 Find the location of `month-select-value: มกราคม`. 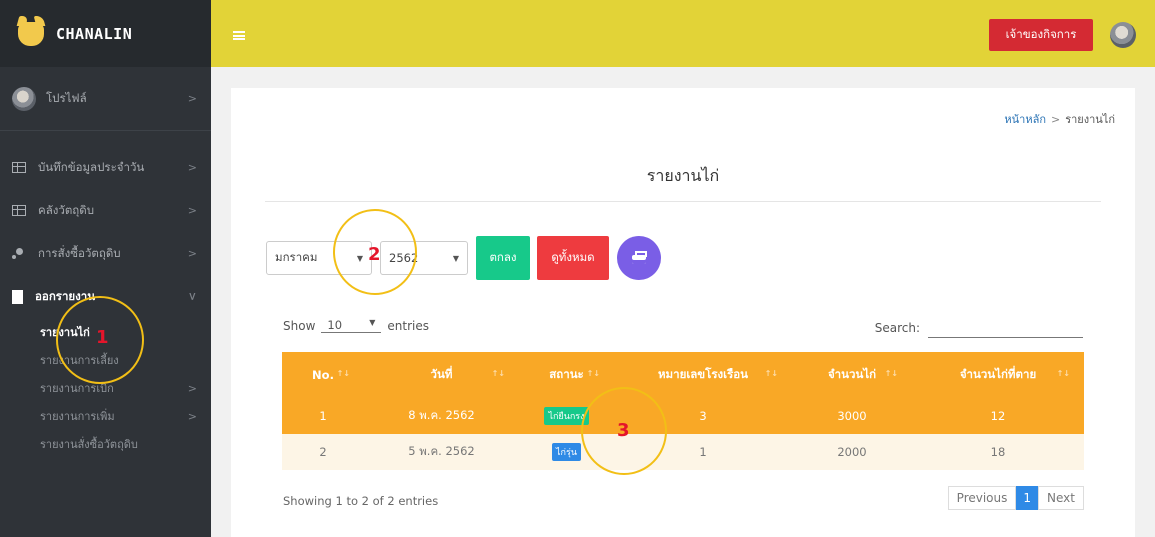

month-select-value: มกราคม is located at coordinates (296, 257).